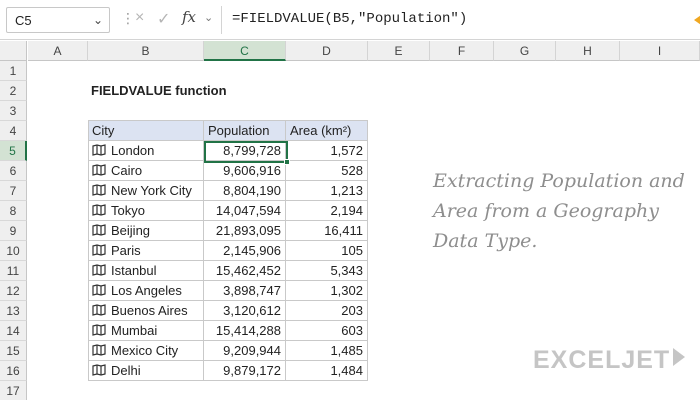  What do you see at coordinates (327, 251) in the screenshot?
I see `cell-area: 105` at bounding box center [327, 251].